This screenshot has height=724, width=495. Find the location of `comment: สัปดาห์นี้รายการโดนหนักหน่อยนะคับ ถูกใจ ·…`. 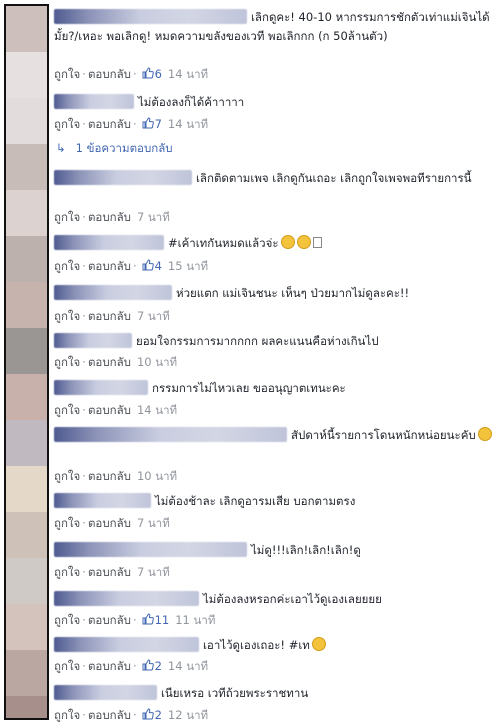

comment: สัปดาห์นี้รายการโดนหนักหน่อยนะคับ ถูกใจ ·… is located at coordinates (273, 454).